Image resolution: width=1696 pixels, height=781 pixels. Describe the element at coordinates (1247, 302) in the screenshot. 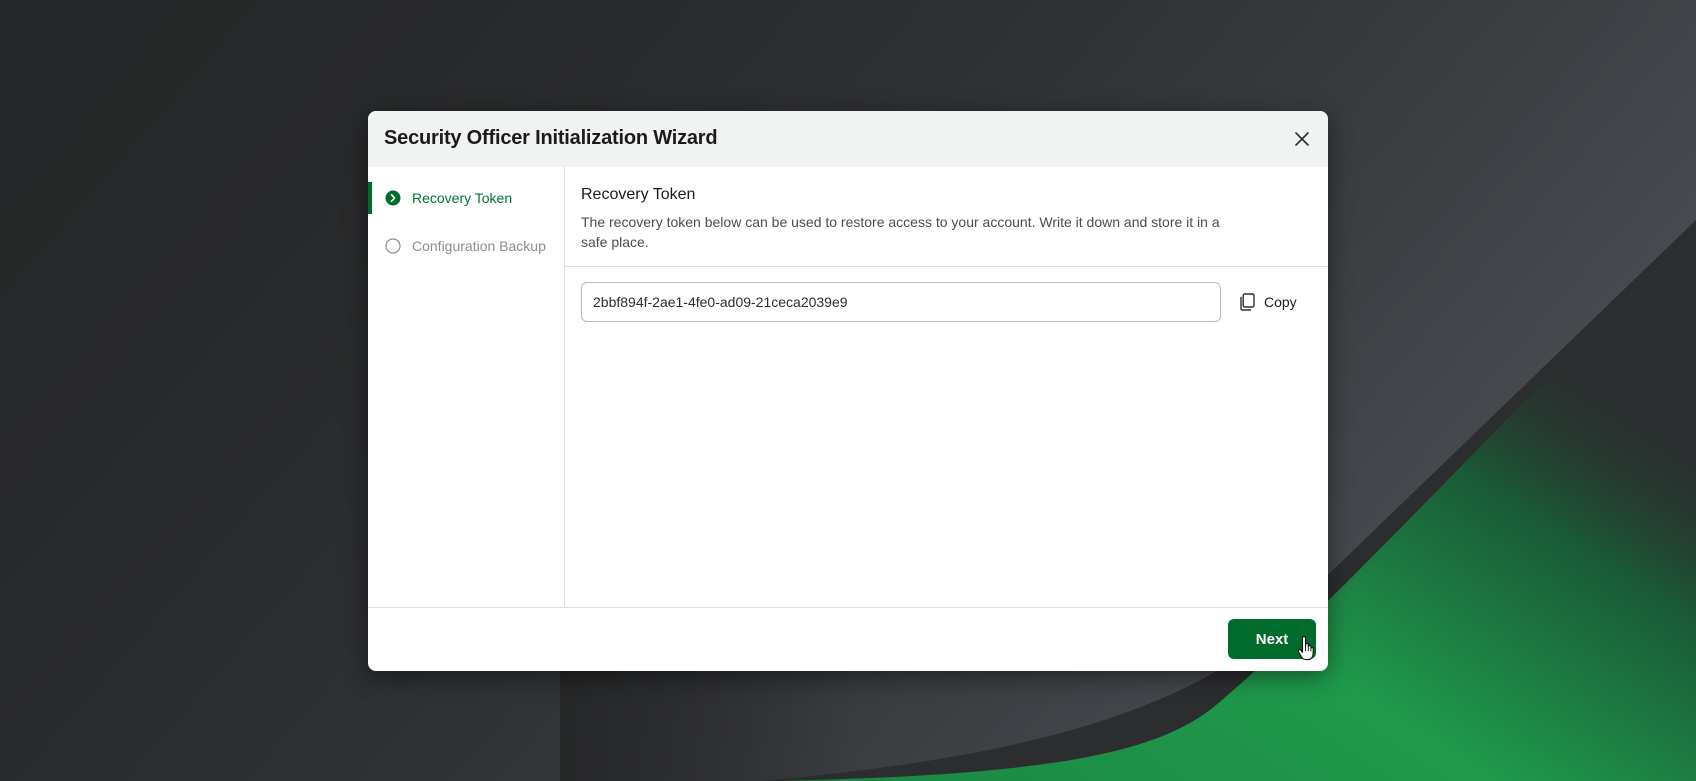

I see `copy-icon` at that location.